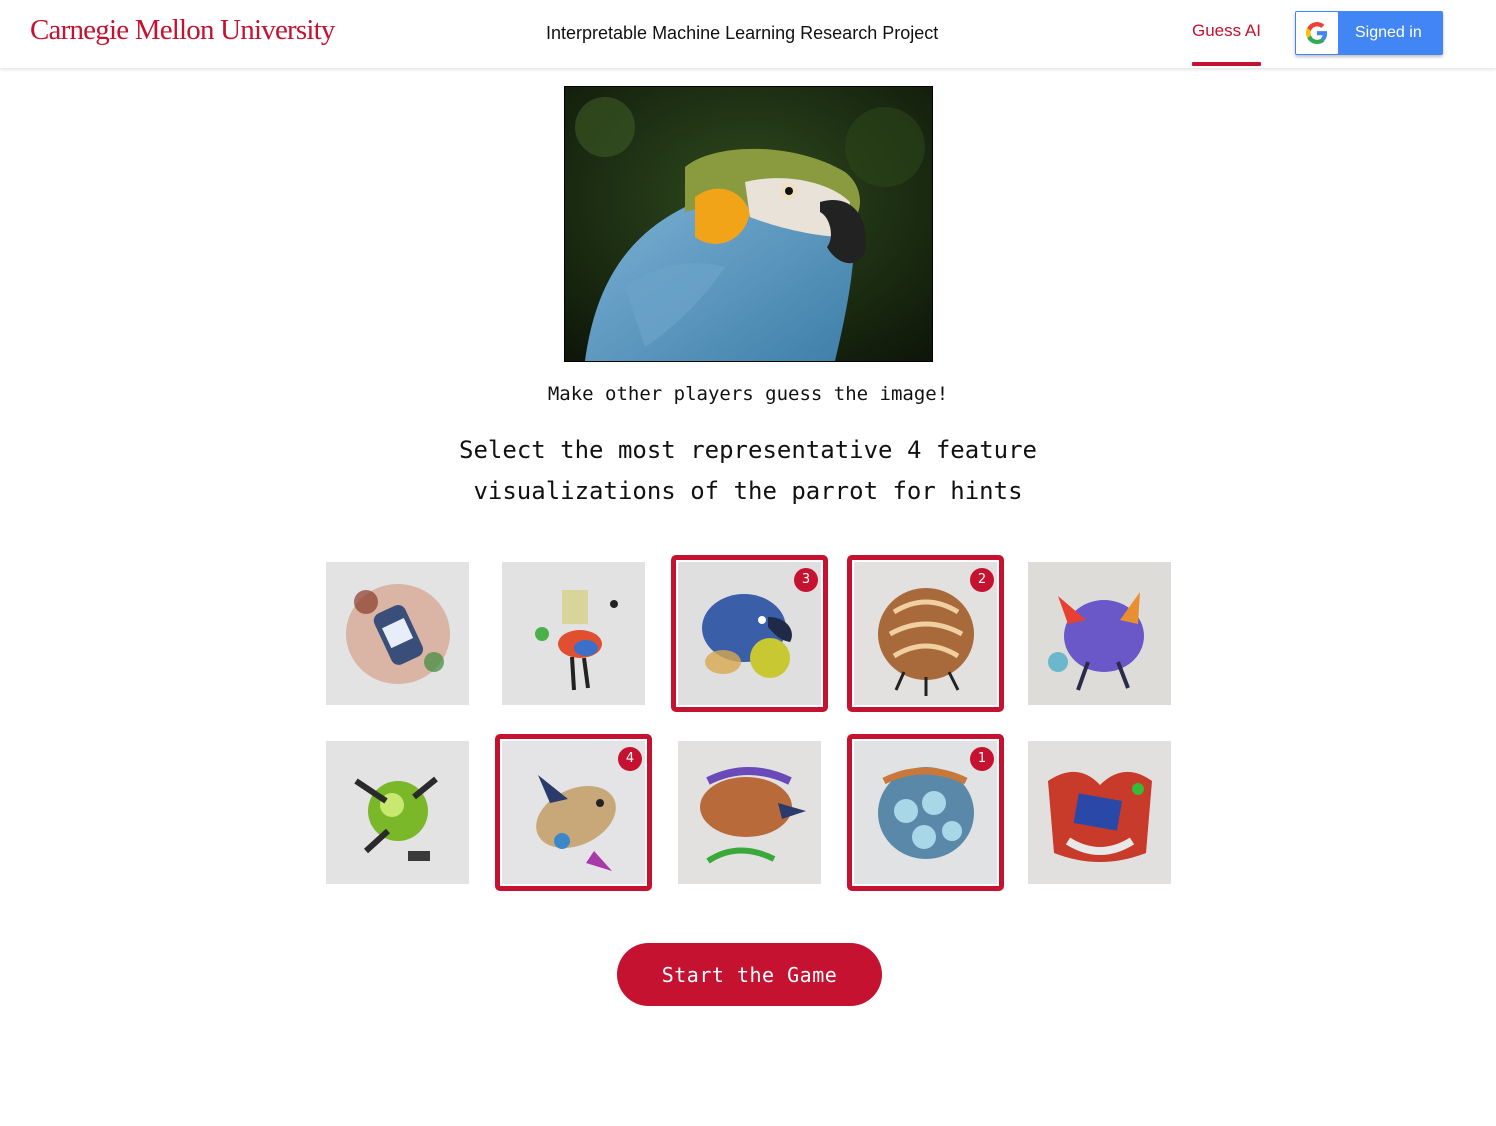  I want to click on feature-viz-tile: 1, so click(925, 812).